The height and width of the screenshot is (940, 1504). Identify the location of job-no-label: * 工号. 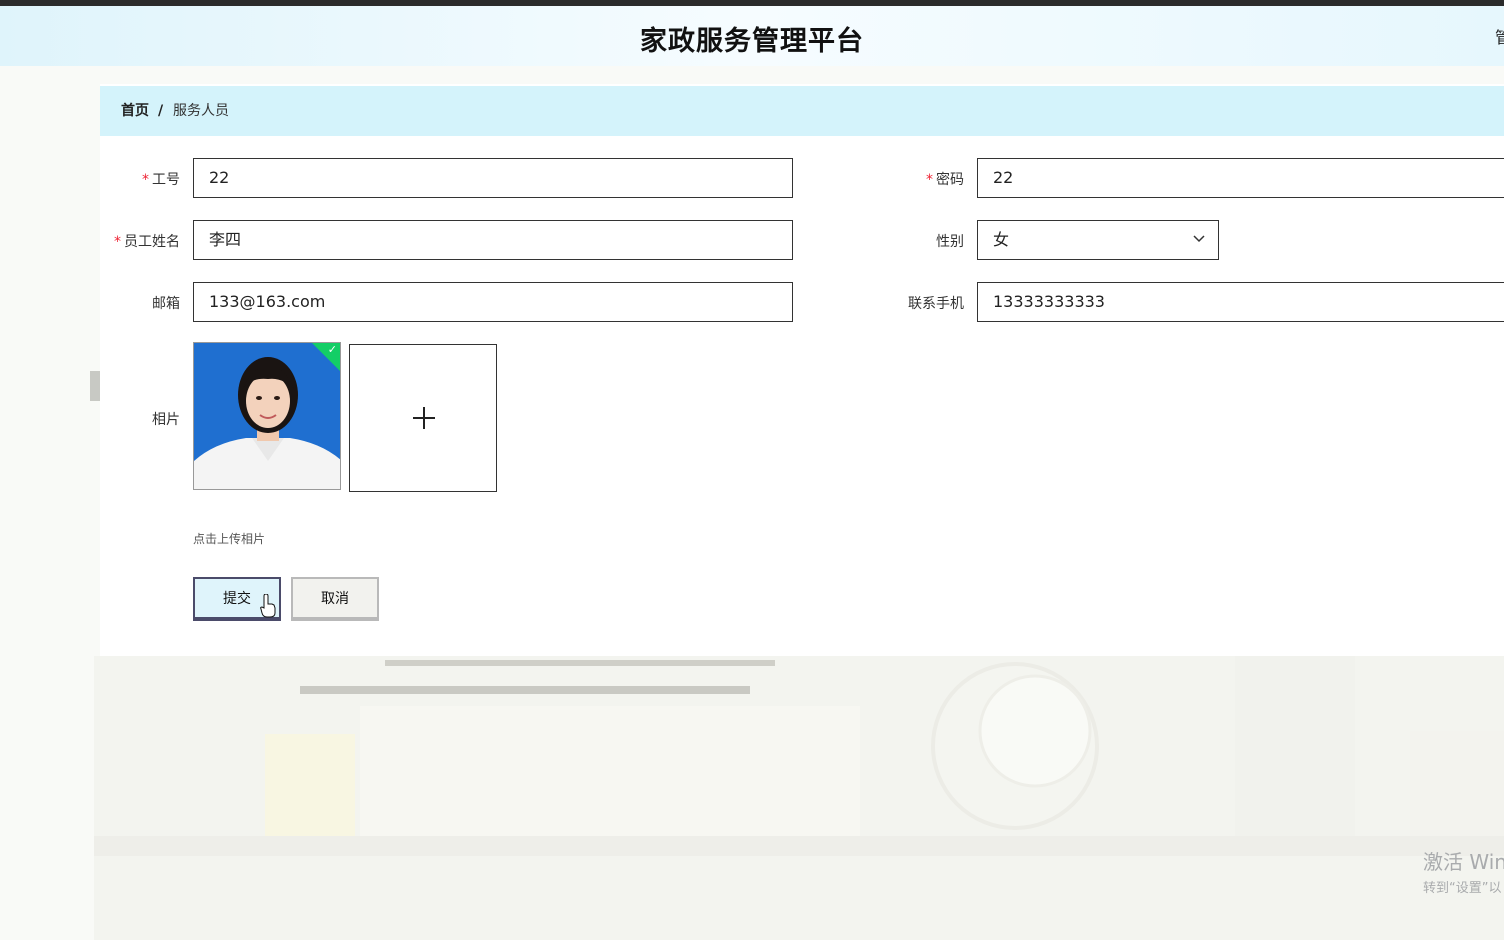
(161, 180).